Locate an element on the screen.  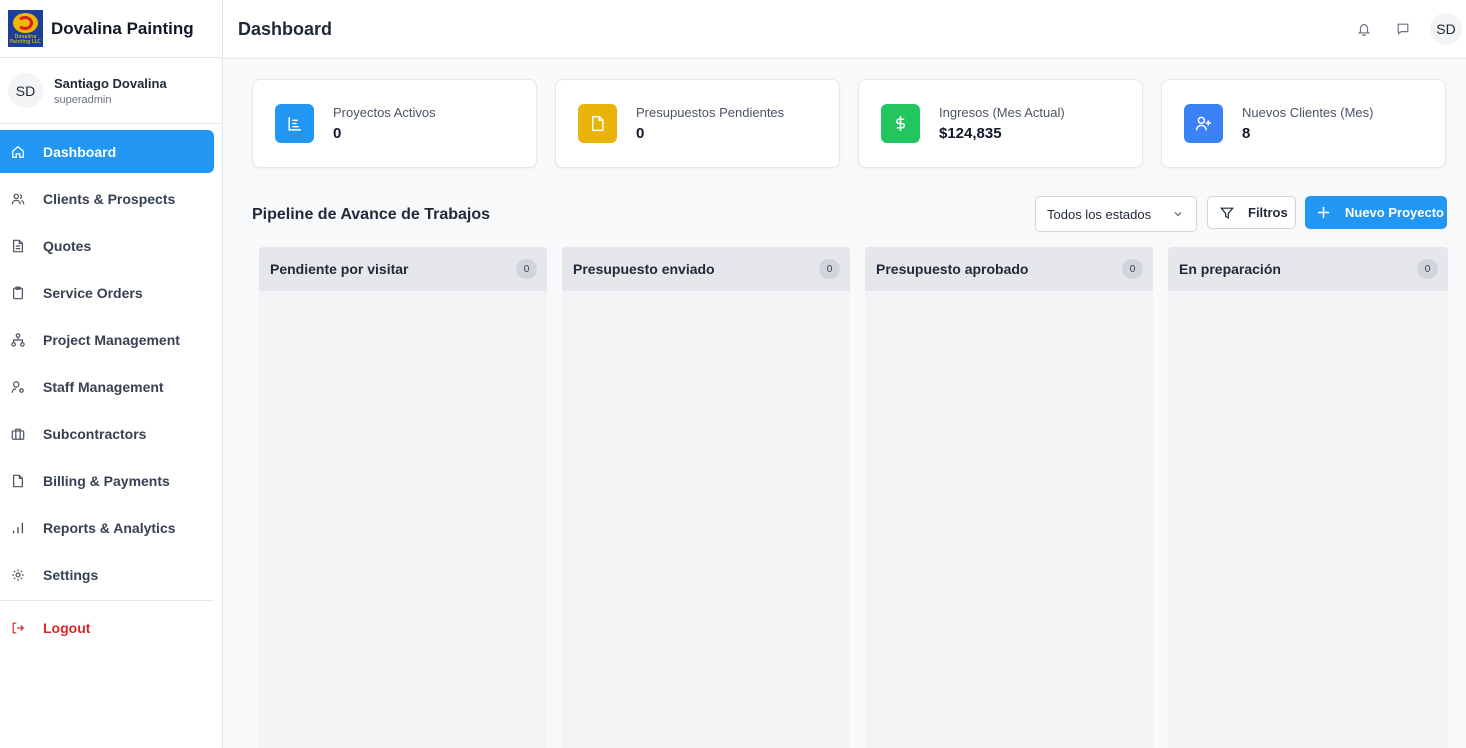
pipeline-column-header: En preparación 0 is located at coordinates (1308, 269).